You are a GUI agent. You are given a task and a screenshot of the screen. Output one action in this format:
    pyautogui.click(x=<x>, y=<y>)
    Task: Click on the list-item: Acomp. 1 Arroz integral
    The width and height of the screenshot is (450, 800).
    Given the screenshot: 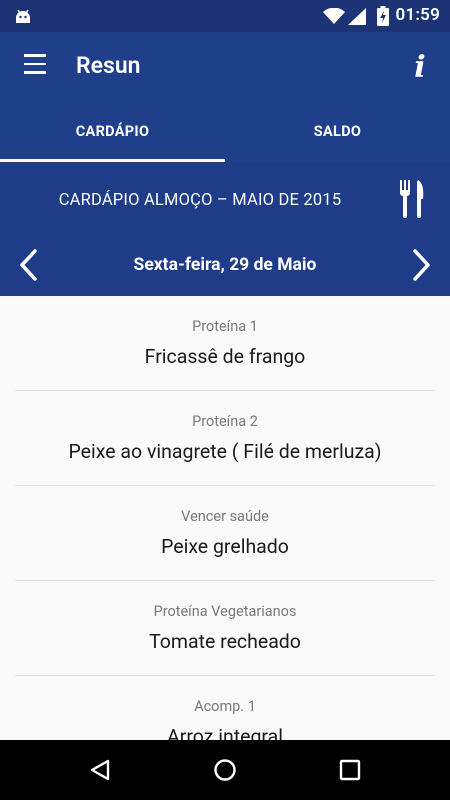 What is the action you would take?
    pyautogui.click(x=225, y=708)
    